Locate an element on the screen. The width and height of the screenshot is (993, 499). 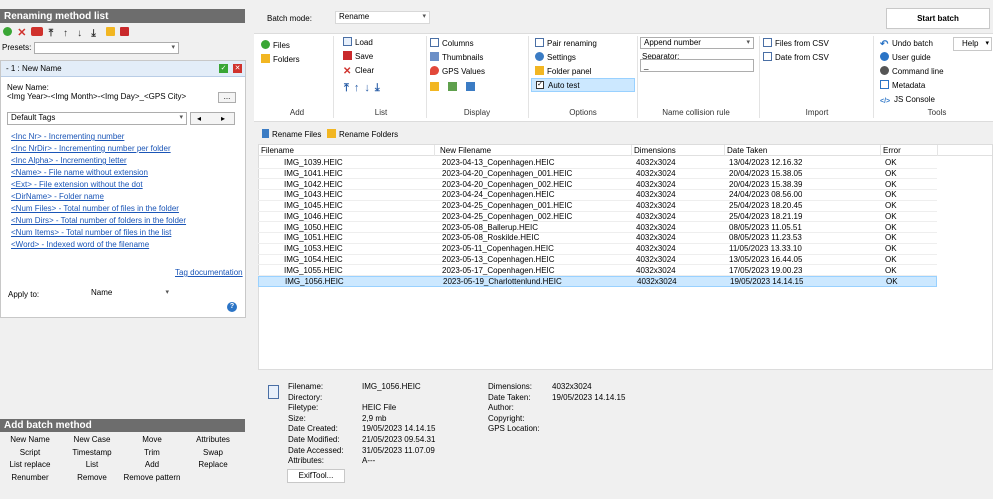
tag-documentation-link: Tag documentation is located at coordinates (209, 272).